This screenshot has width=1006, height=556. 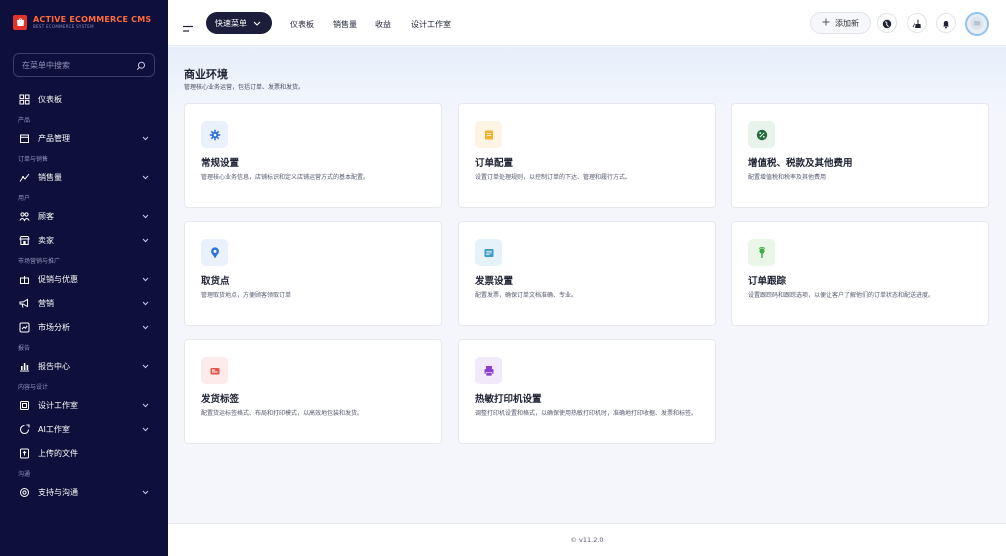 I want to click on sidebar-item: 设计工作室, so click(x=84, y=405).